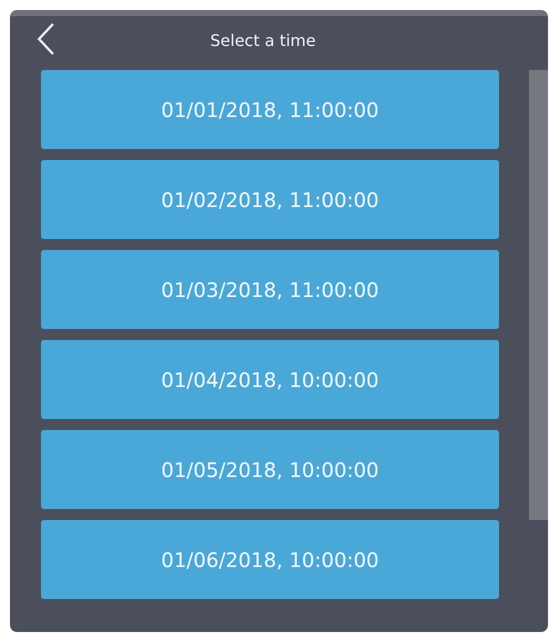  I want to click on time-option-button: 01/03/2018, 11:00:00, so click(270, 289).